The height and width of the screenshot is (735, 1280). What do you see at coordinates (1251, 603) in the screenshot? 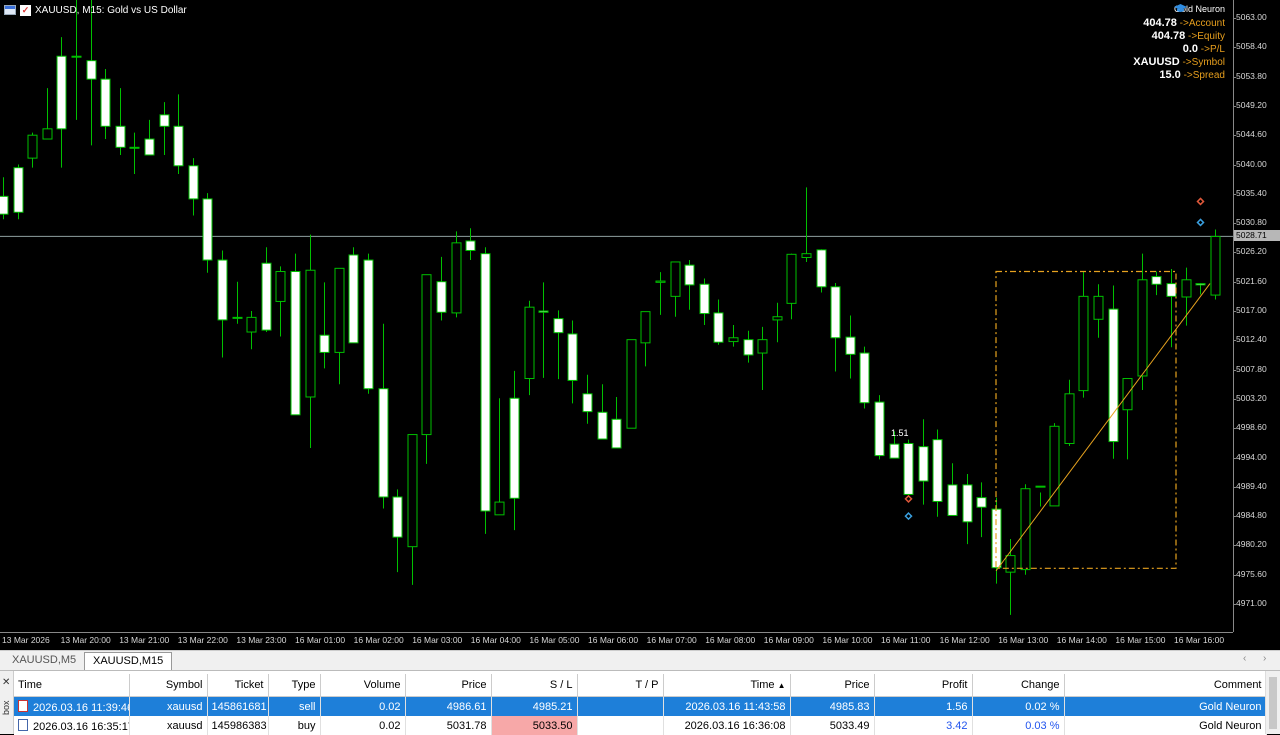
I see `price-tick-label: 4971.00` at bounding box center [1251, 603].